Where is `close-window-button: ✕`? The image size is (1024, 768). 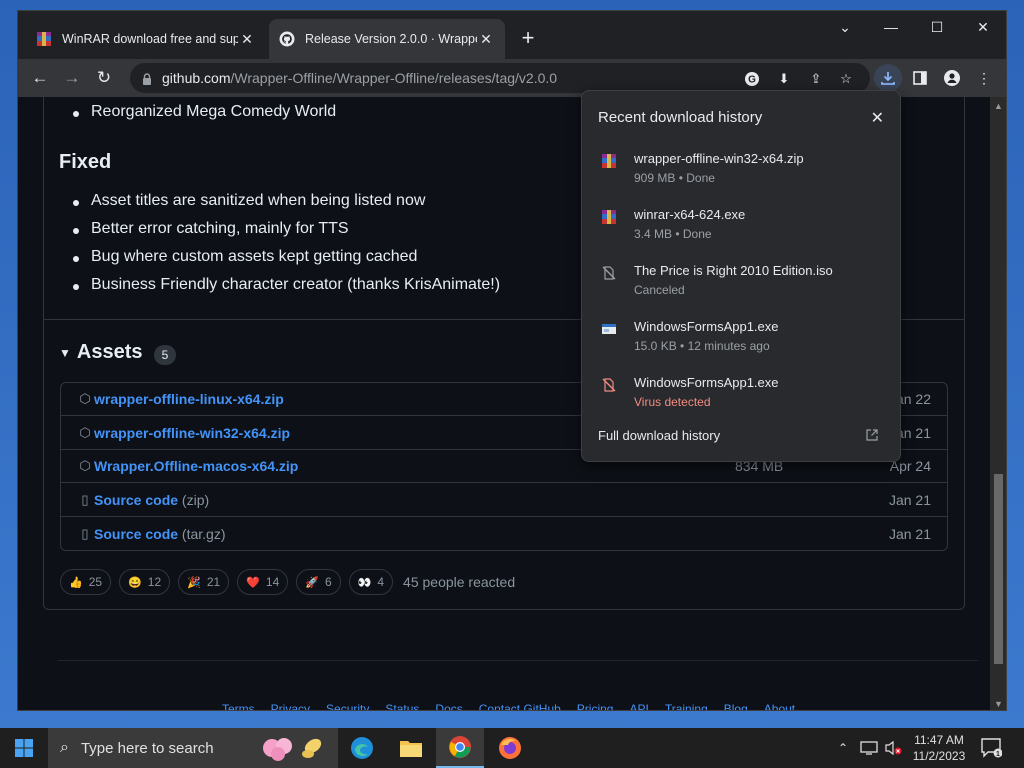
close-window-button: ✕ is located at coordinates (983, 27).